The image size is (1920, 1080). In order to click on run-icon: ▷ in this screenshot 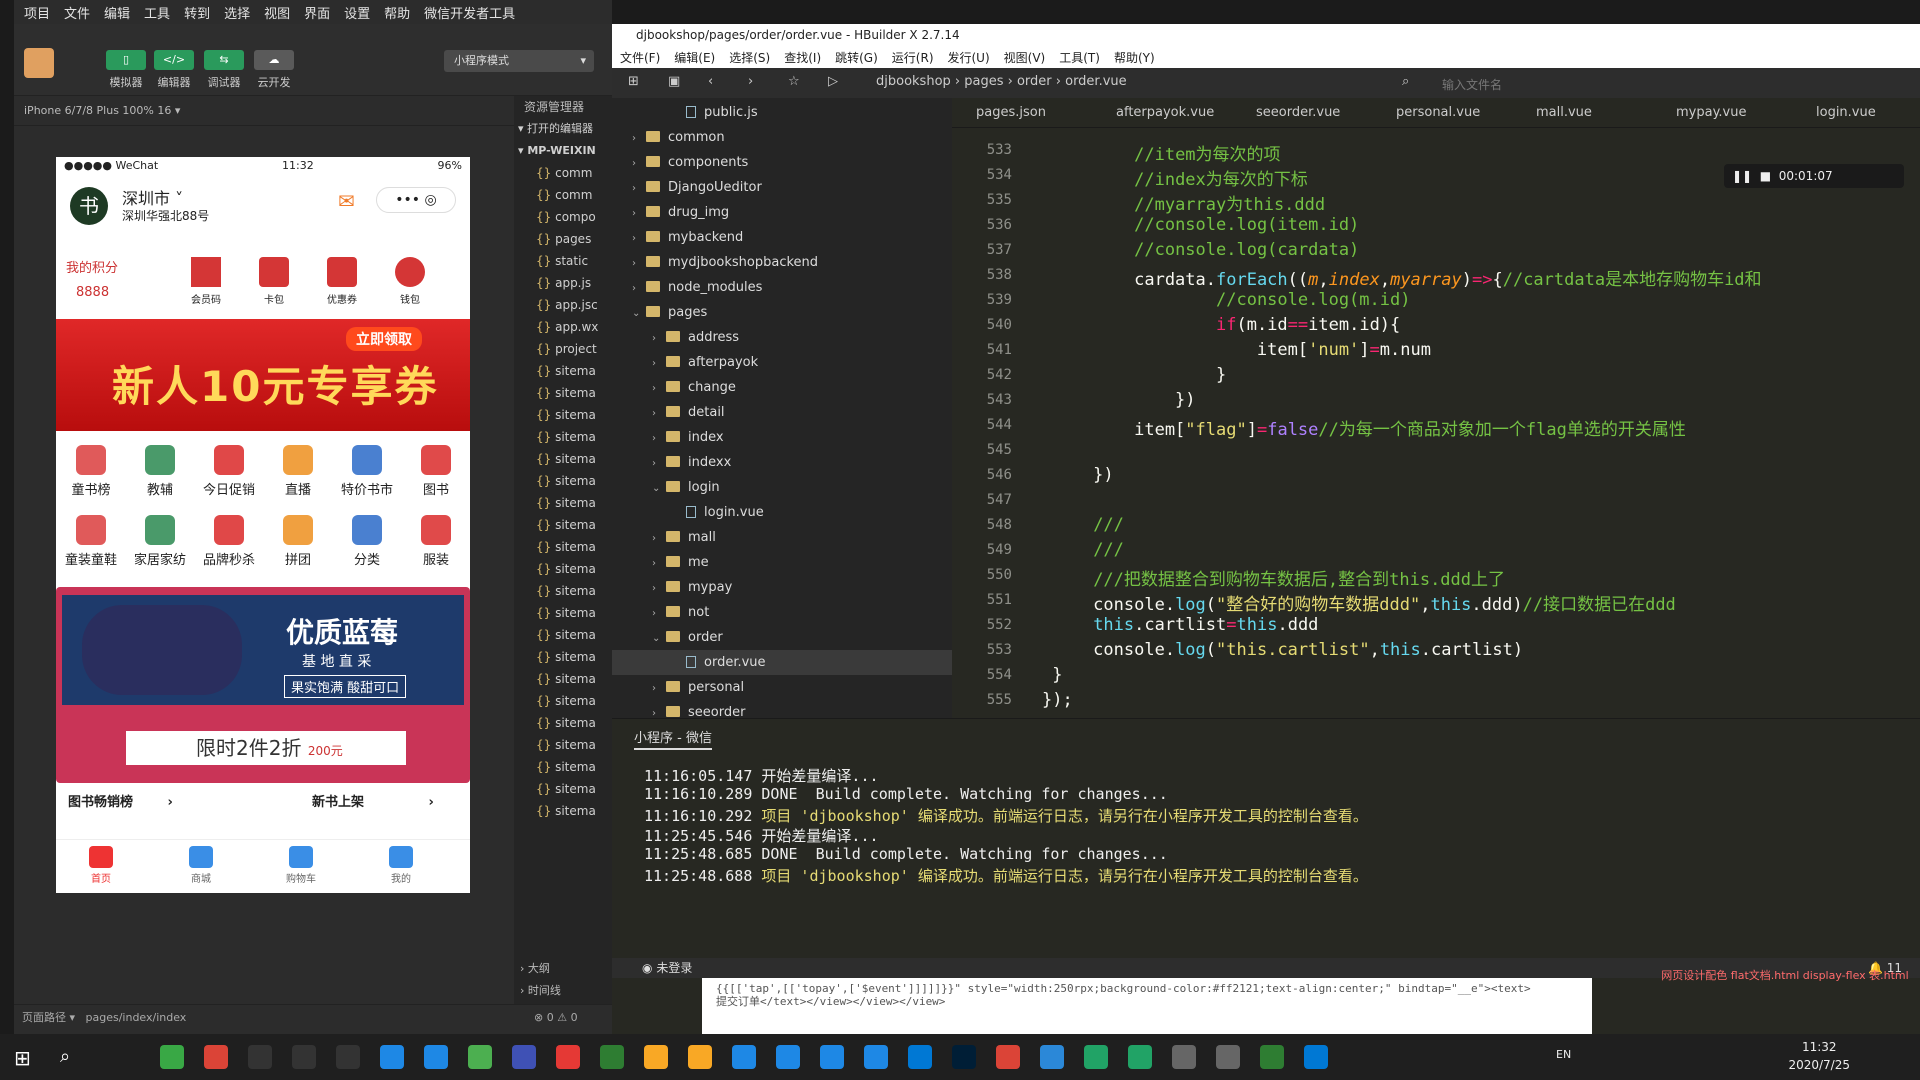, I will do `click(833, 81)`.